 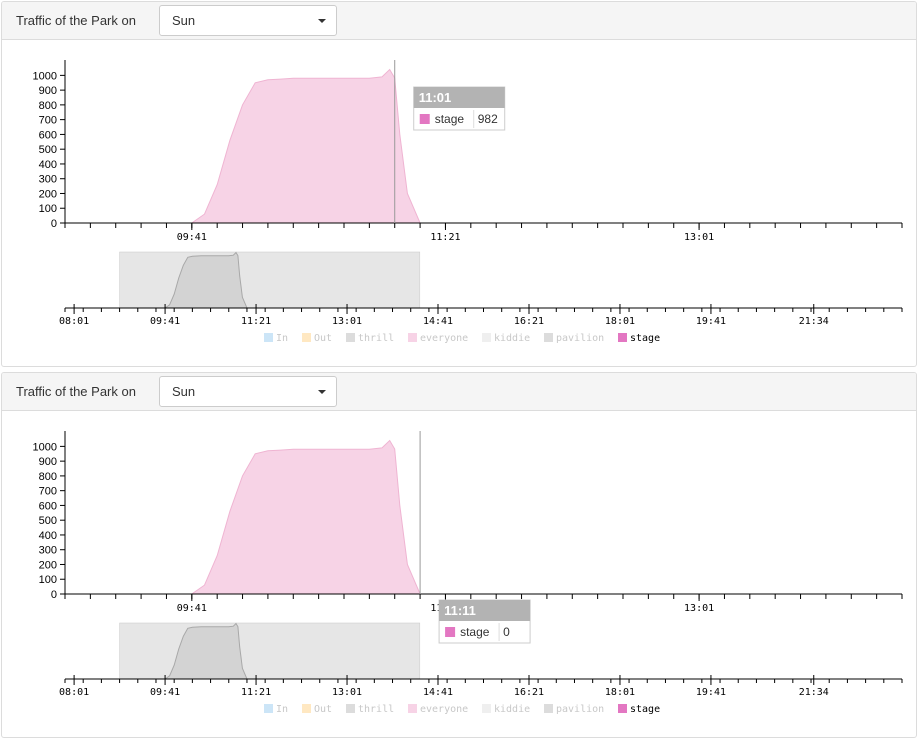 What do you see at coordinates (48, 551) in the screenshot?
I see `y-tick-label: 300` at bounding box center [48, 551].